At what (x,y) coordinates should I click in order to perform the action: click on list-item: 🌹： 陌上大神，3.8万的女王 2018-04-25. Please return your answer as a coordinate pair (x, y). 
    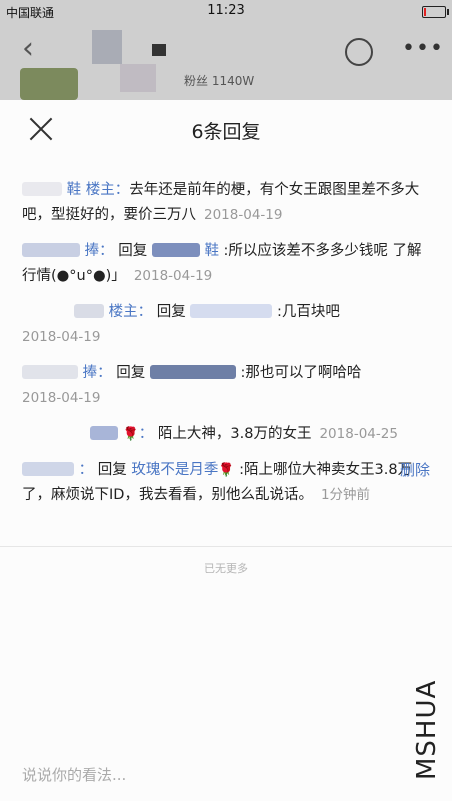
    Looking at the image, I should click on (226, 434).